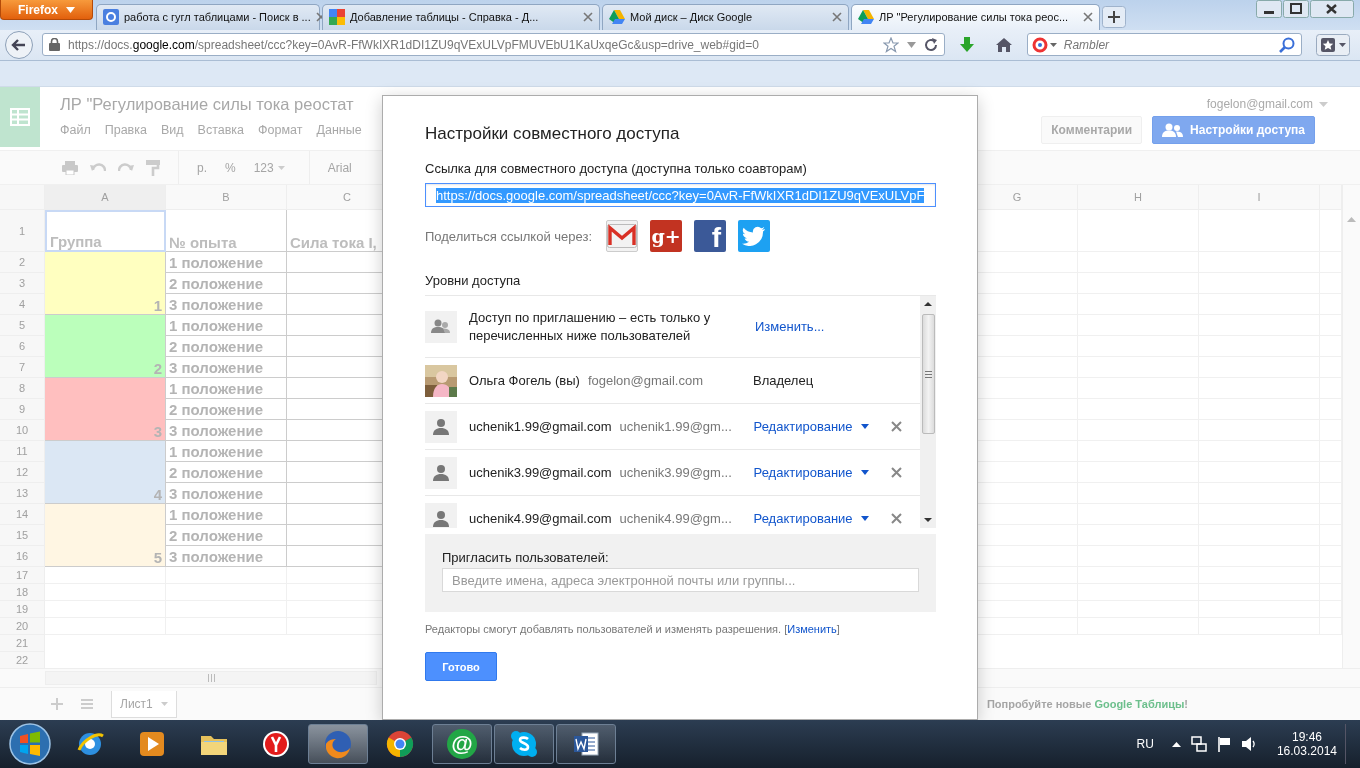 This screenshot has width=1360, height=768. I want to click on row-number: 14, so click(22, 515).